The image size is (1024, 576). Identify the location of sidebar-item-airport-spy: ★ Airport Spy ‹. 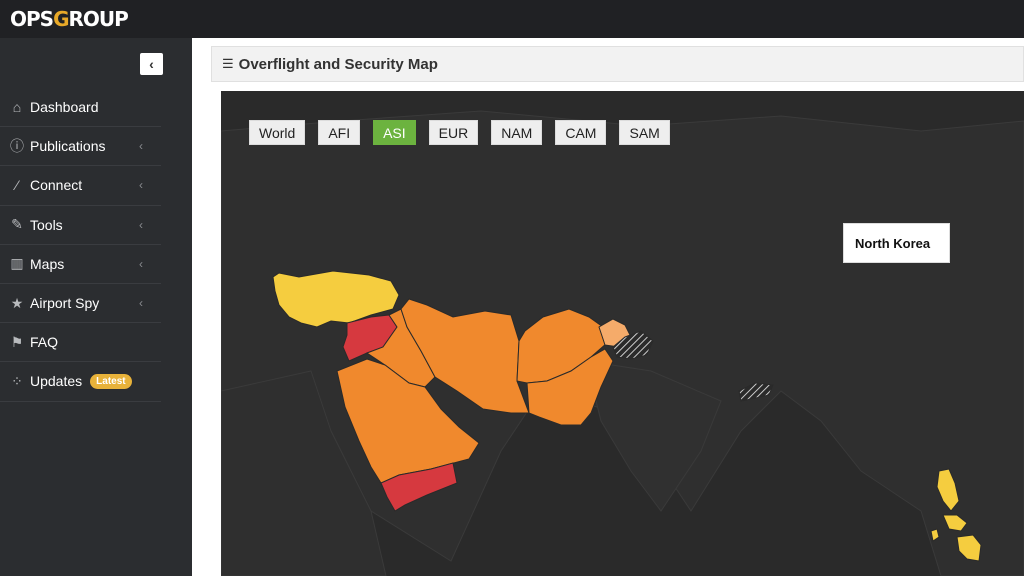
(80, 304).